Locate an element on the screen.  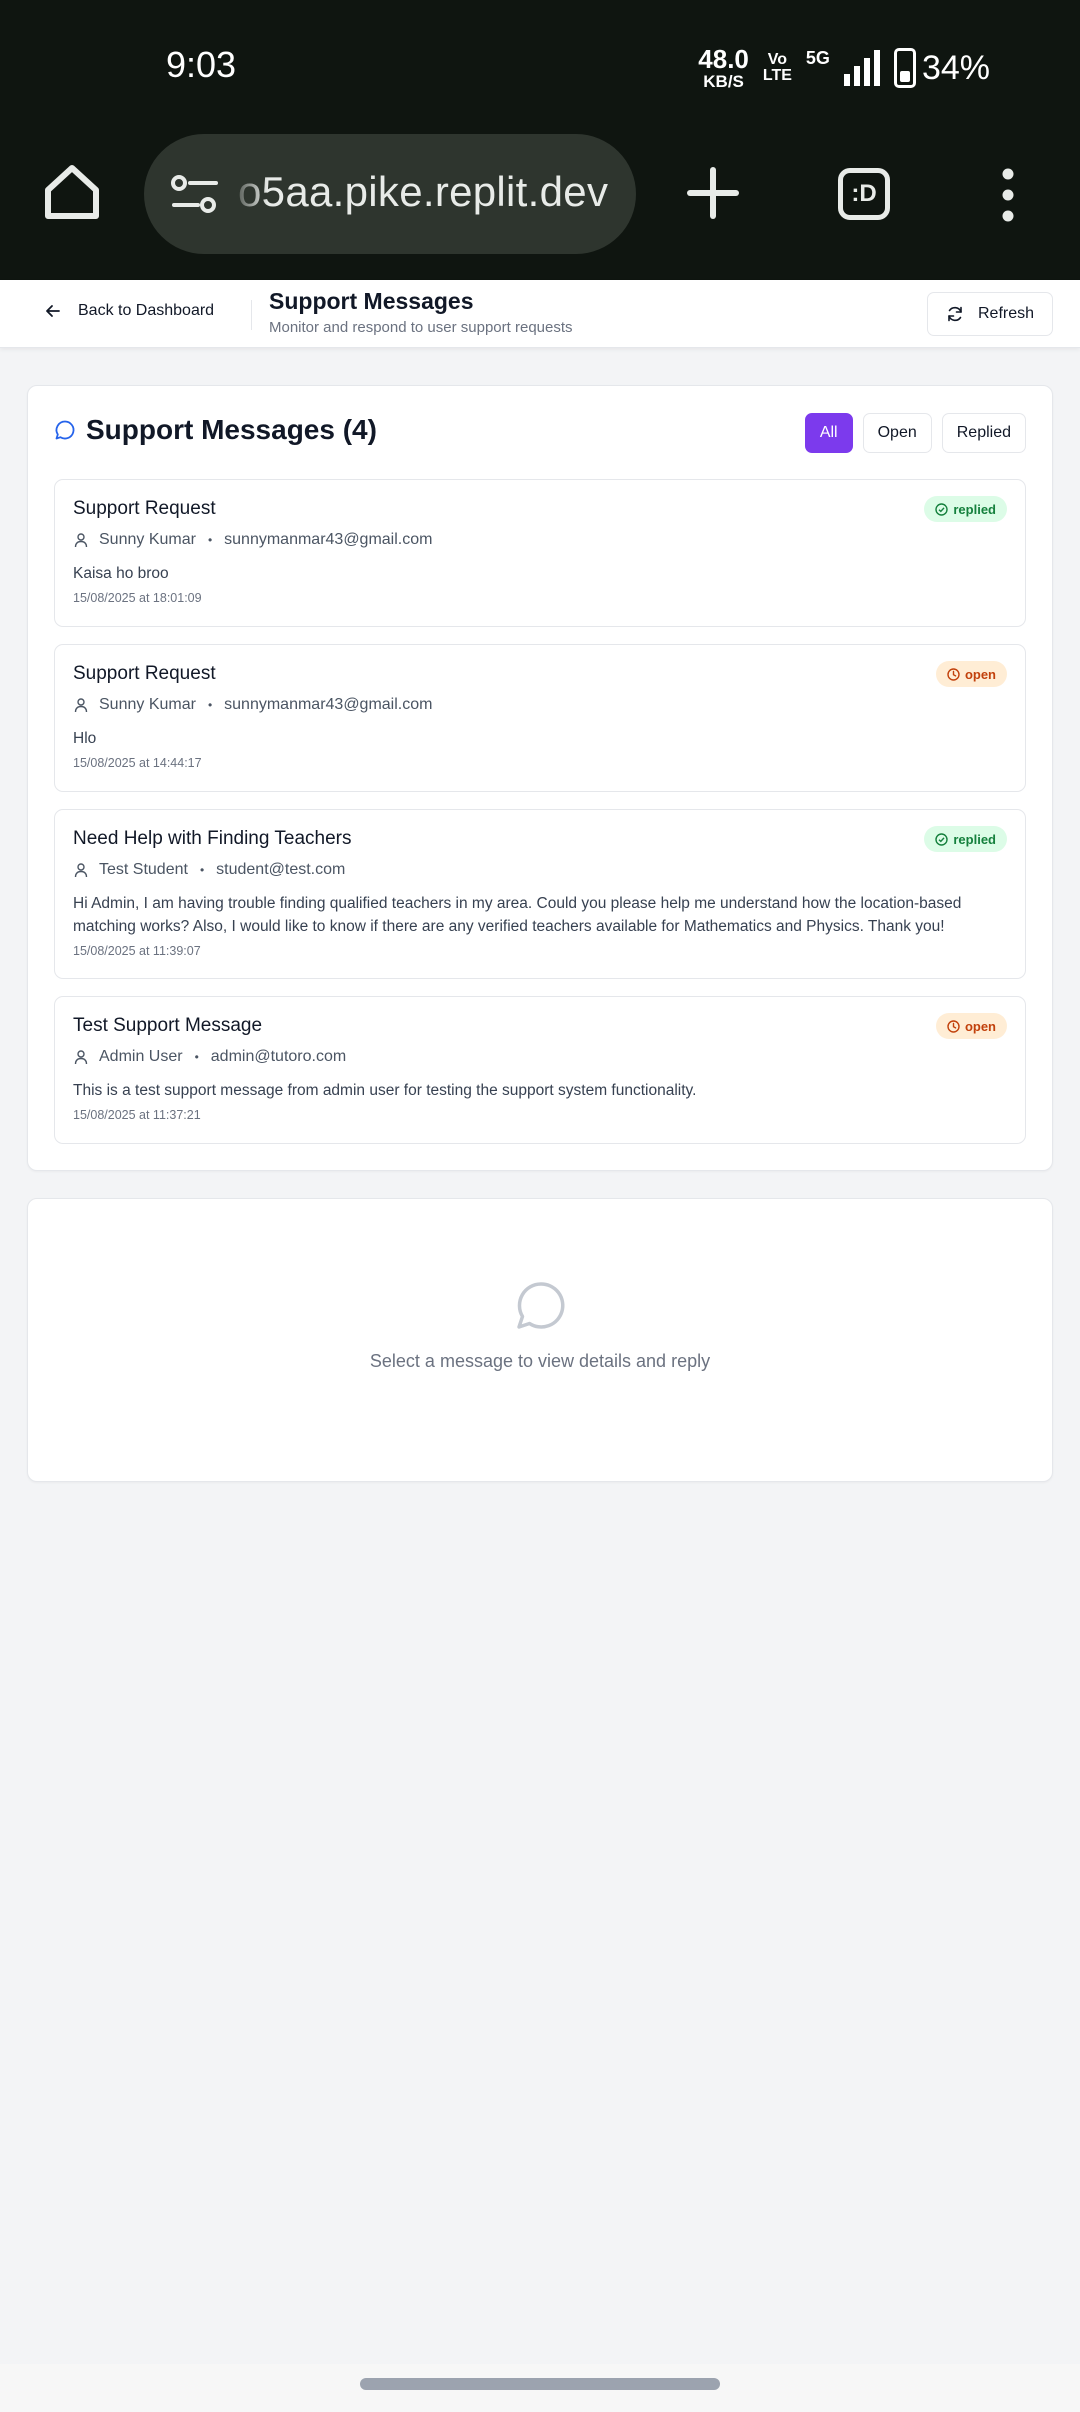
navigation-area is located at coordinates (540, 2388).